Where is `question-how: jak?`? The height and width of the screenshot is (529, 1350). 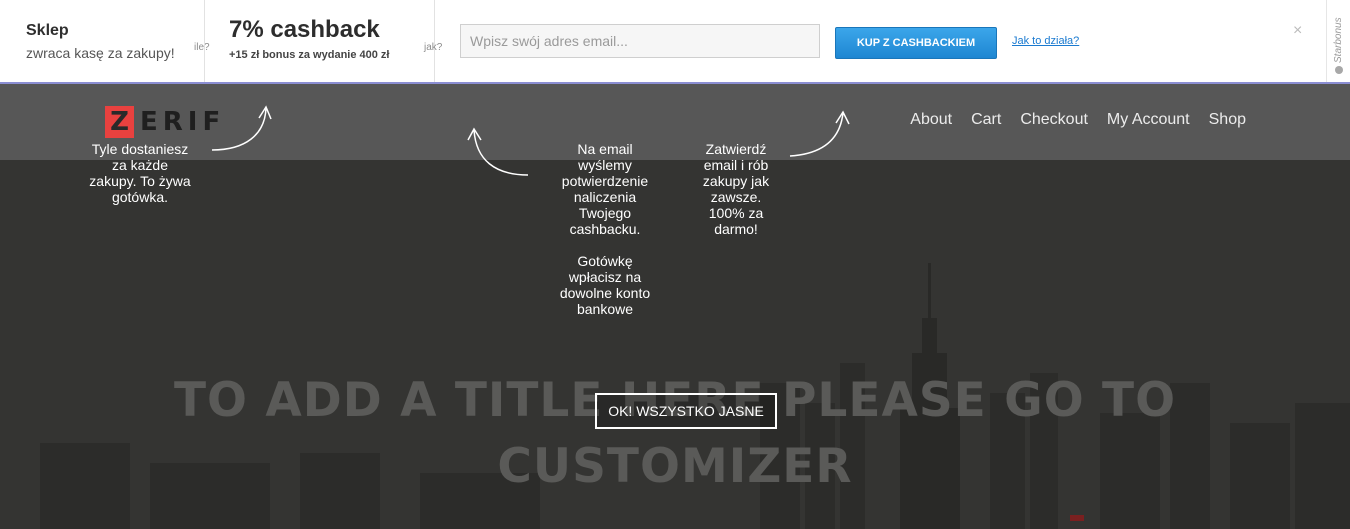
question-how: jak? is located at coordinates (433, 47).